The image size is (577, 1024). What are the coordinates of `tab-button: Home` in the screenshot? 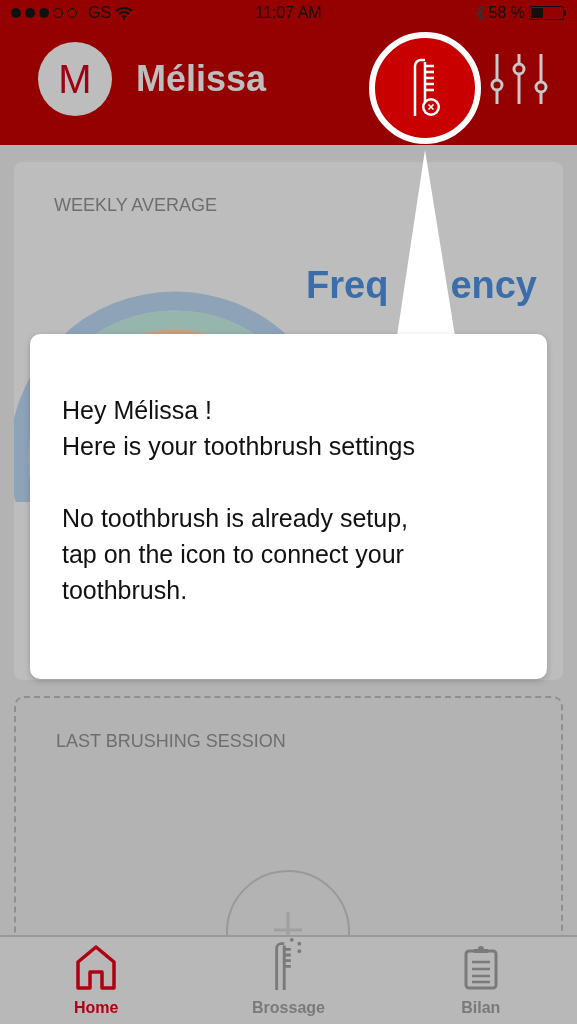 It's located at (96, 980).